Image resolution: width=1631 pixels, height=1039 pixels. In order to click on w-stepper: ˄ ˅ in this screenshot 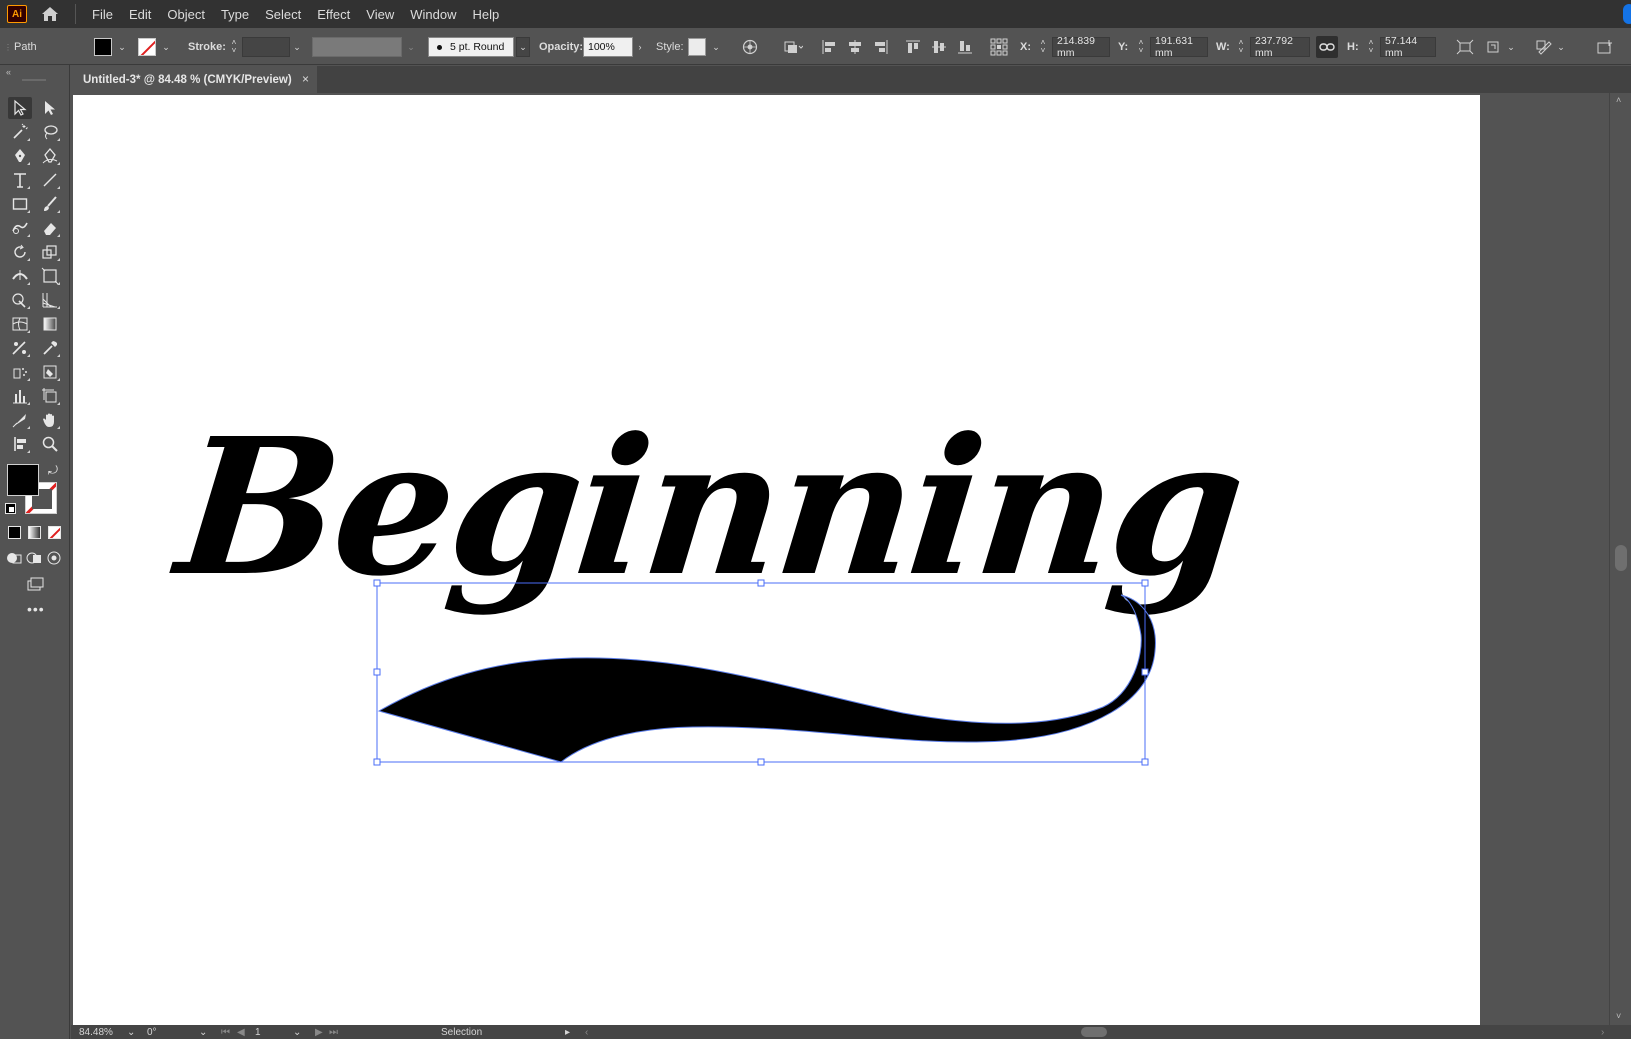, I will do `click(1241, 47)`.